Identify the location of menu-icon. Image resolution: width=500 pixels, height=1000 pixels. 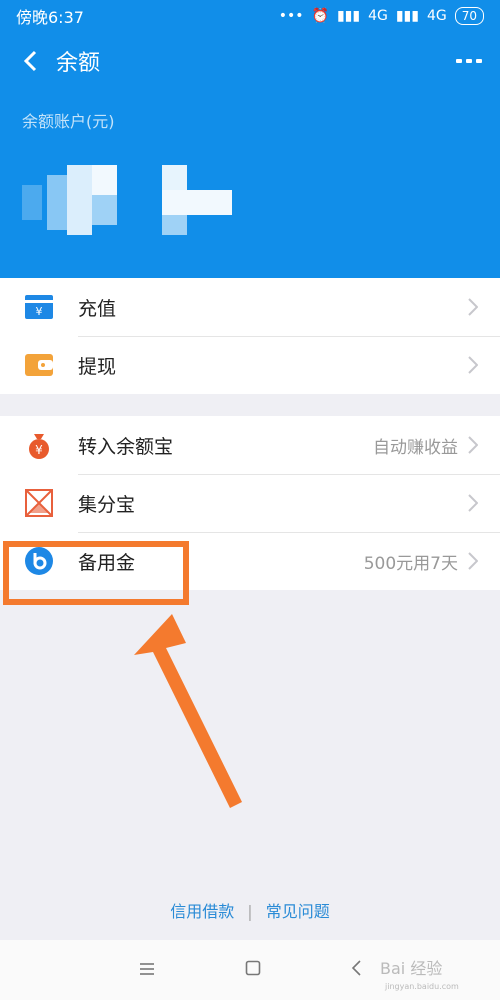
(147, 970).